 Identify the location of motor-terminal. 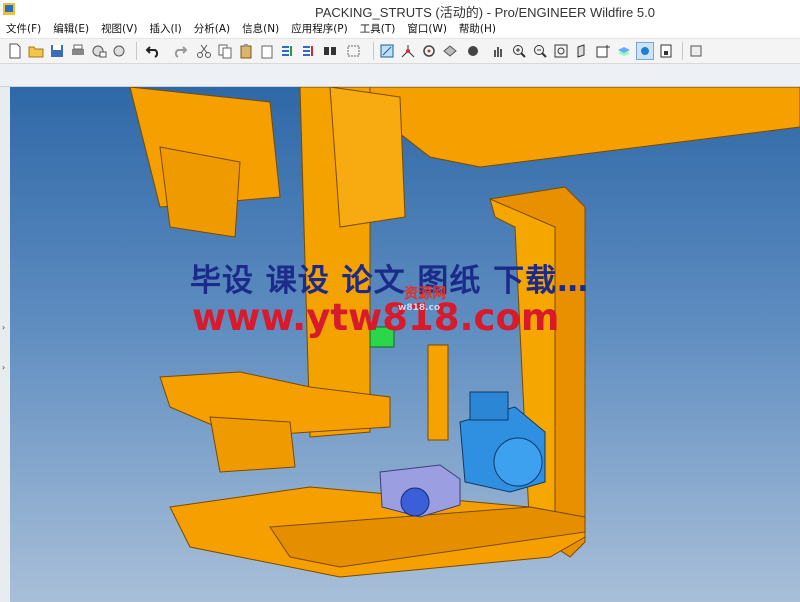
(489, 406).